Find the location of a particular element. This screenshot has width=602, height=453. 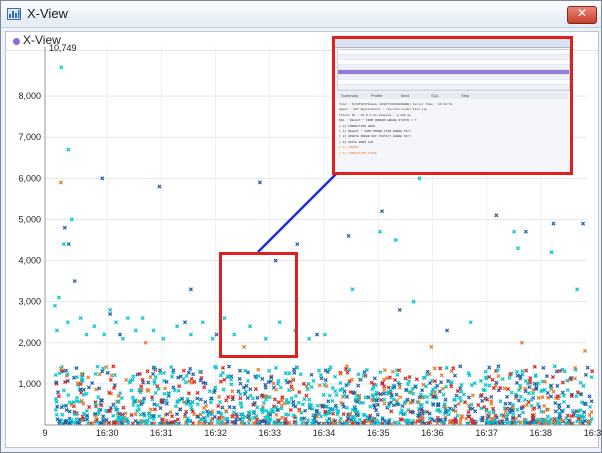

x-tick-label: 16:35 is located at coordinates (378, 433).